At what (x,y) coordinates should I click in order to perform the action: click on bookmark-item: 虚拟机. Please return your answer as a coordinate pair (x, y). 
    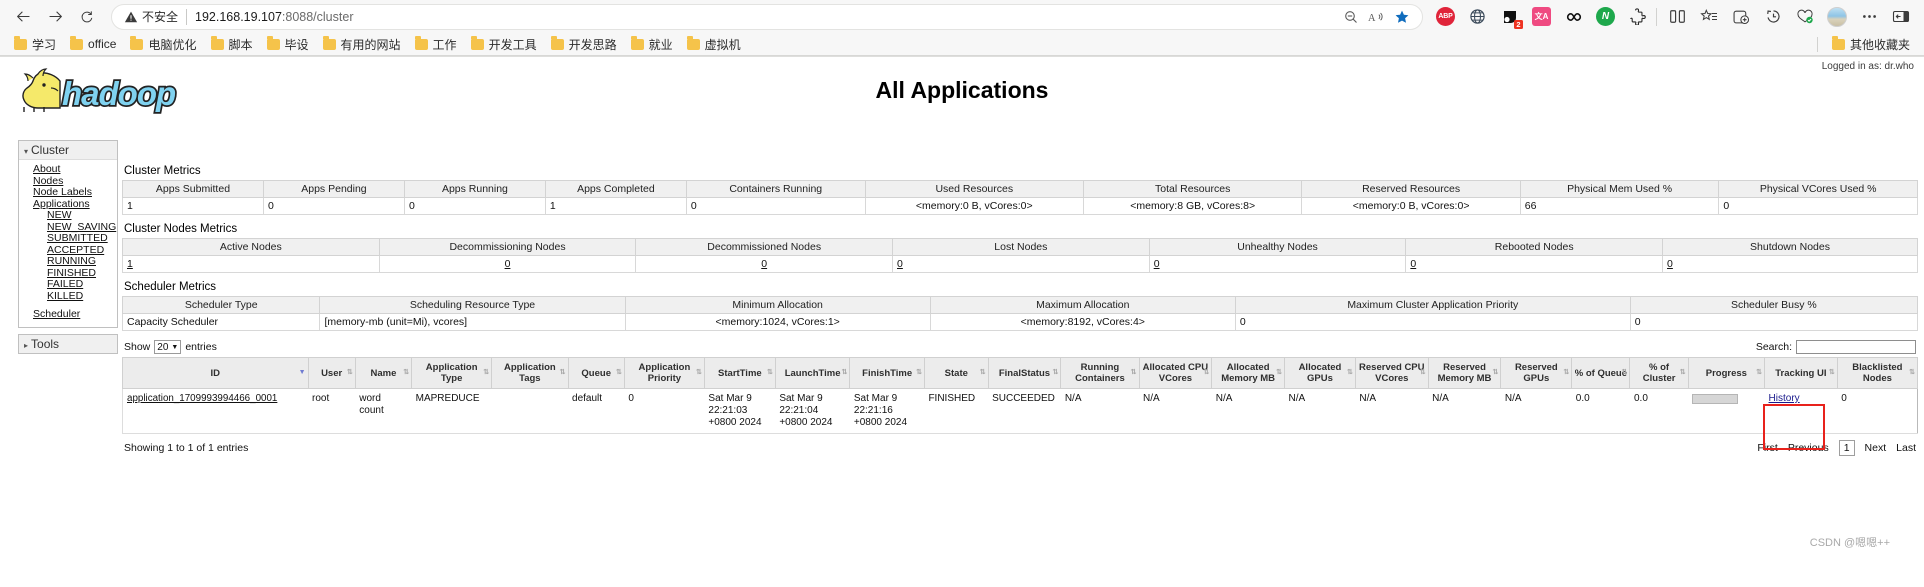
    Looking at the image, I should click on (714, 44).